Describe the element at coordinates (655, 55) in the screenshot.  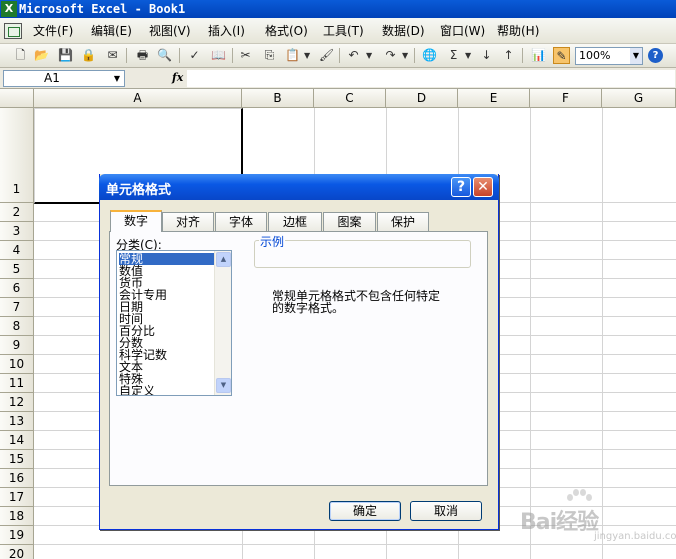
I see `help-icon: ?` at that location.